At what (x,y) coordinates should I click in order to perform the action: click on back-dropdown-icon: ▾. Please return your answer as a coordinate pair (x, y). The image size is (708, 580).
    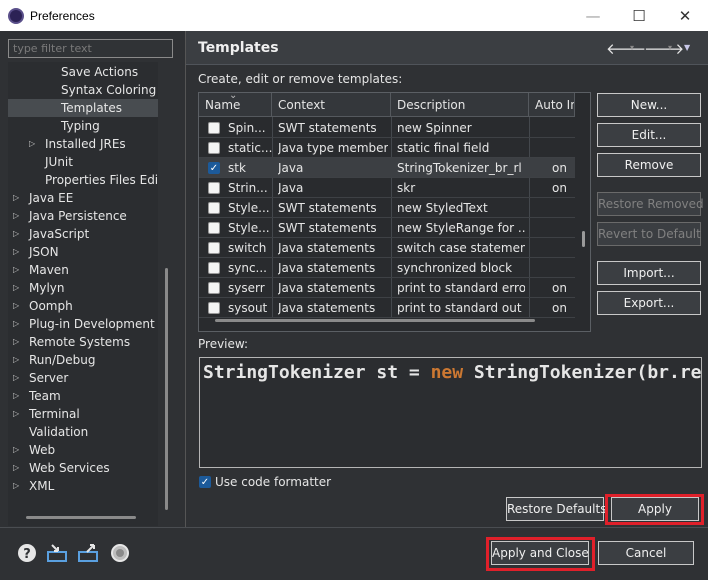
    Looking at the image, I should click on (632, 47).